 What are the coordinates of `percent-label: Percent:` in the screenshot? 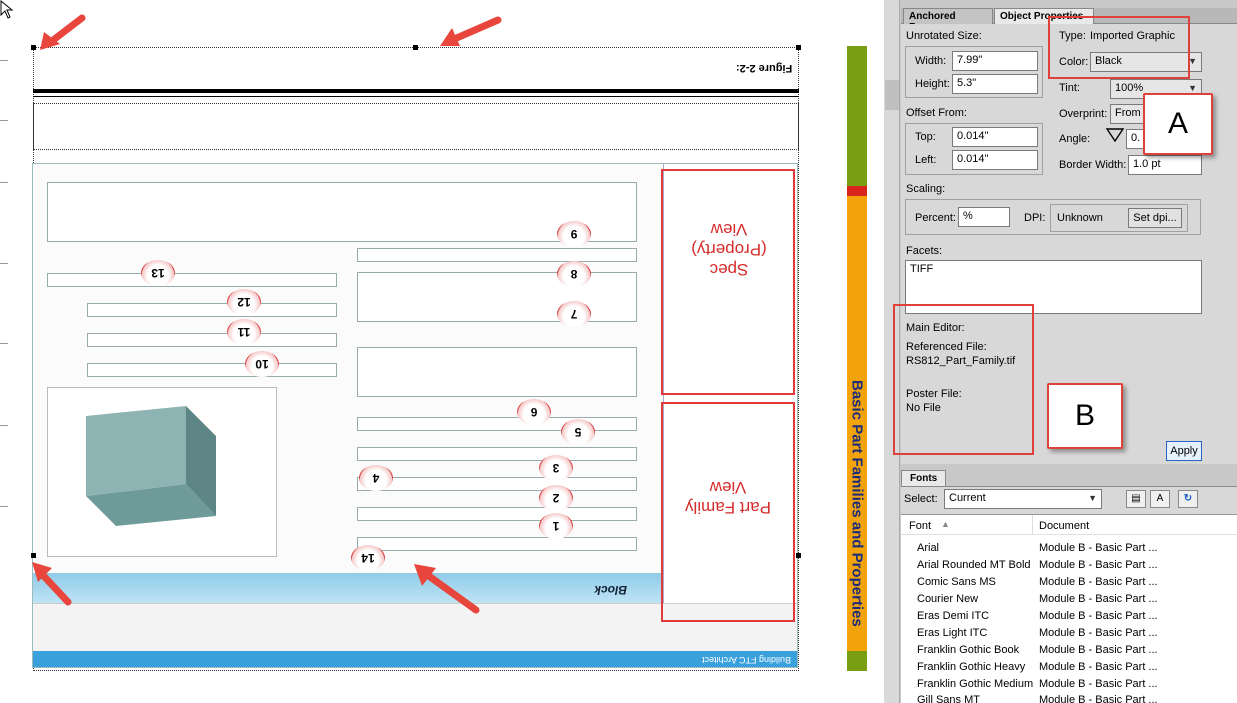 It's located at (935, 218).